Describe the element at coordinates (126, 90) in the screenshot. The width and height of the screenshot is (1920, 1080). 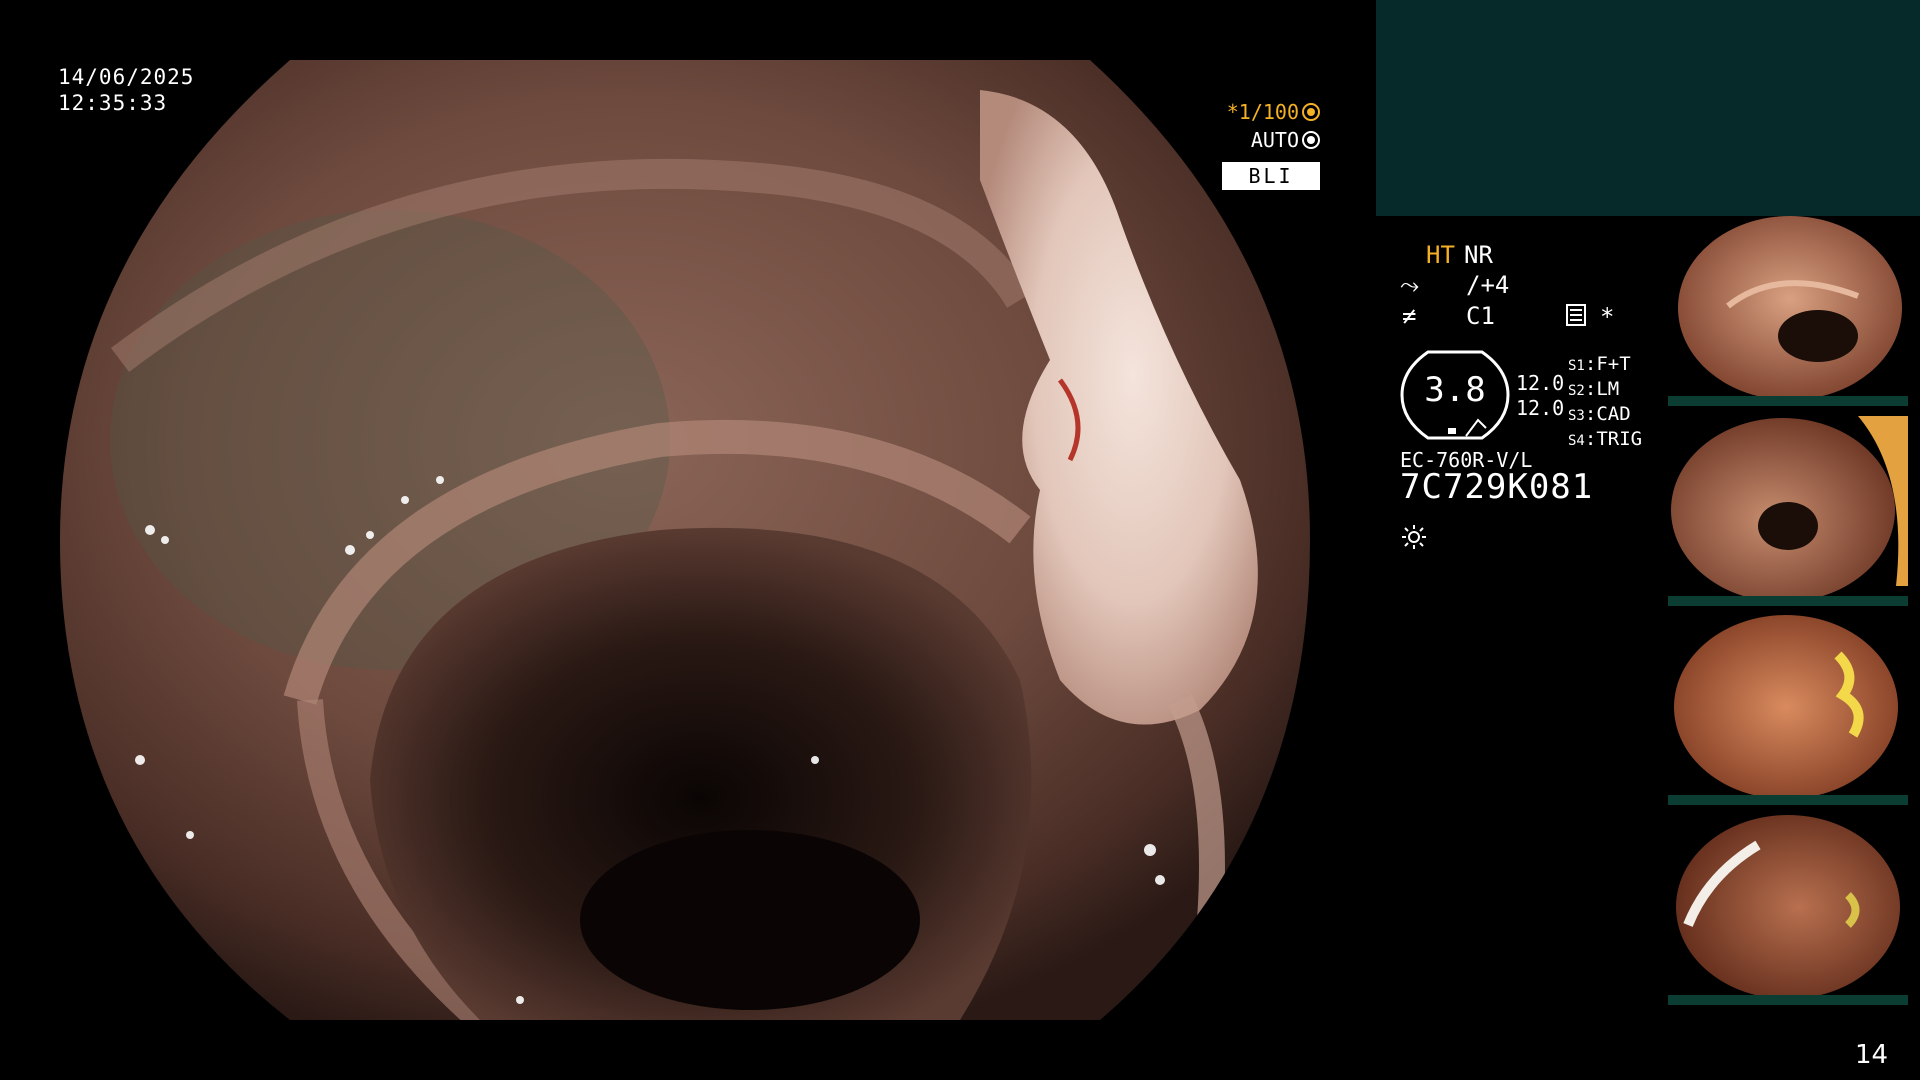
I see `date-time-display: 14/06/2025 12:35:33` at that location.